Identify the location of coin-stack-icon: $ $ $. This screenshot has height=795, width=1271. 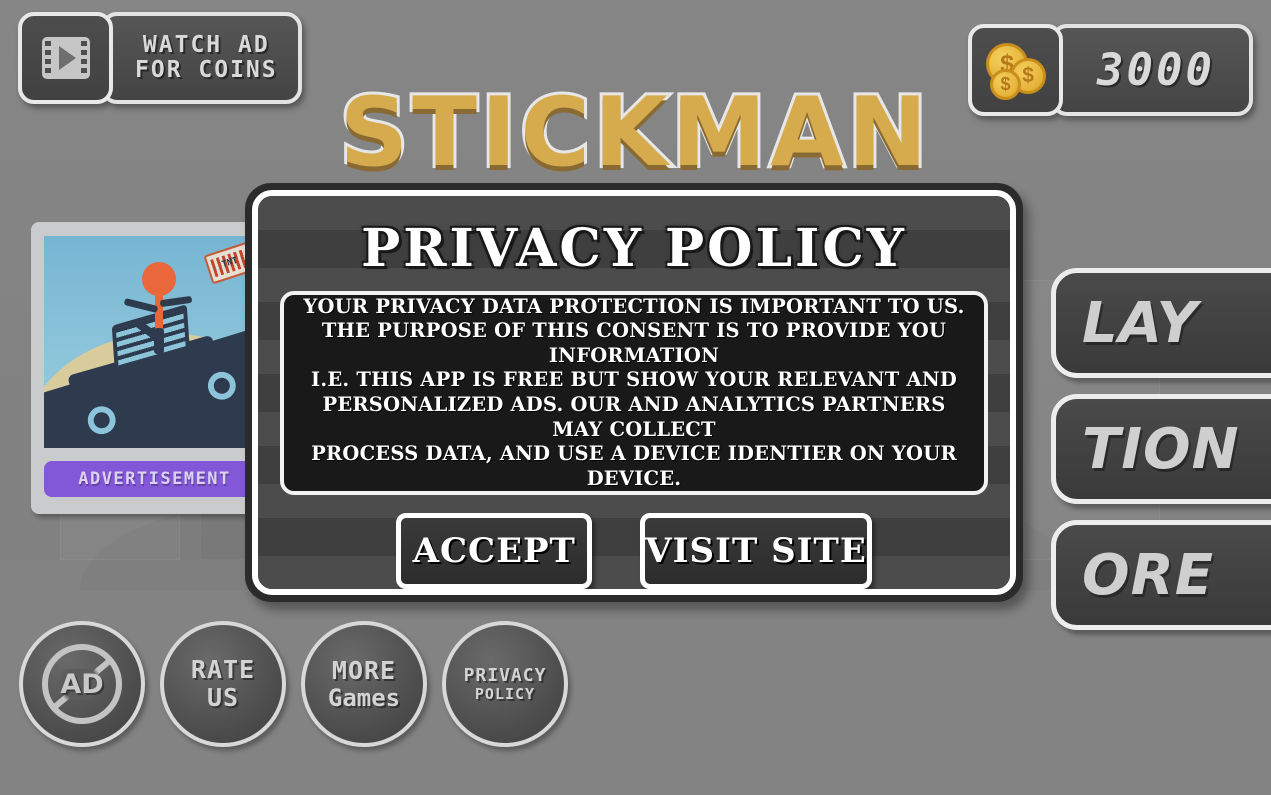
(1016, 70).